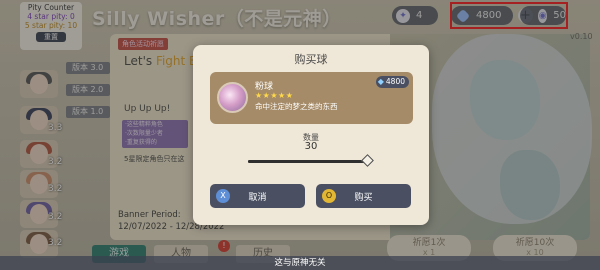 This screenshot has width=600, height=270. Describe the element at coordinates (311, 146) in the screenshot. I see `quantity-value: 30` at that location.